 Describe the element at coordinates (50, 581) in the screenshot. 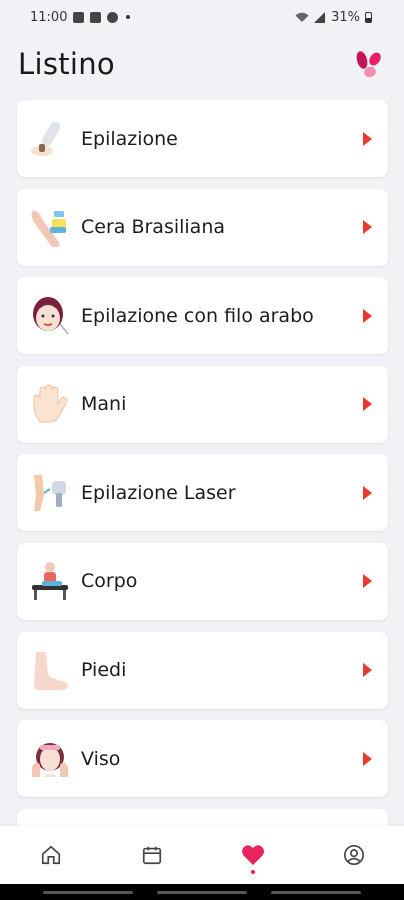

I see `massage-icon` at that location.